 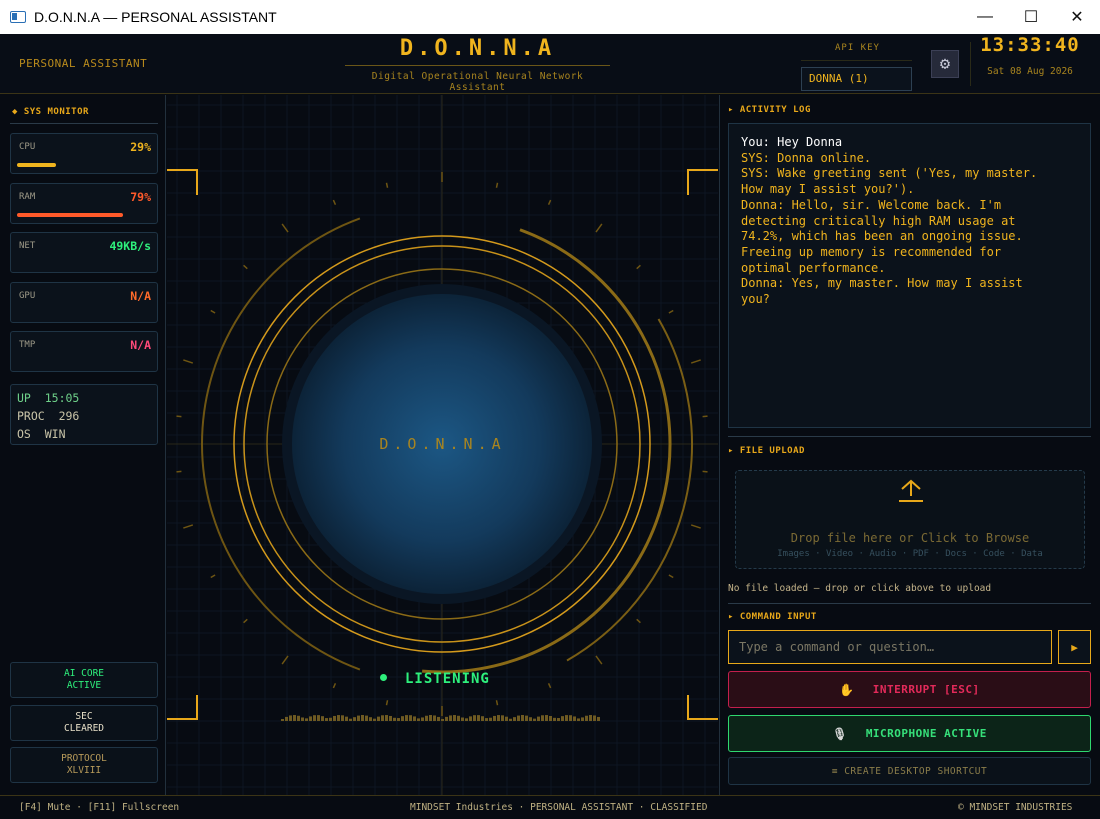 I want to click on cpu-label: CPU, so click(x=27, y=147).